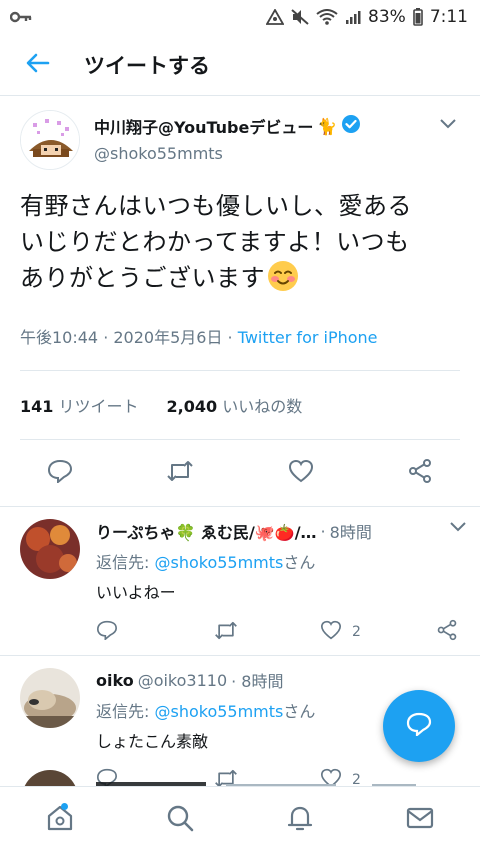 This screenshot has height=853, width=480. I want to click on like-button, so click(301, 473).